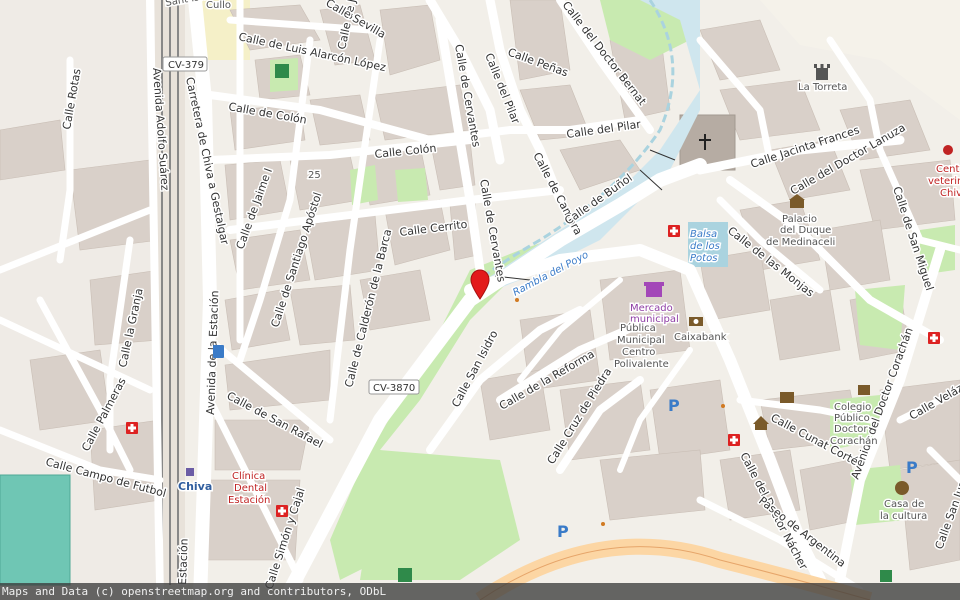  Describe the element at coordinates (641, 364) in the screenshot. I see `poi-label-publica: Polivalente` at that location.